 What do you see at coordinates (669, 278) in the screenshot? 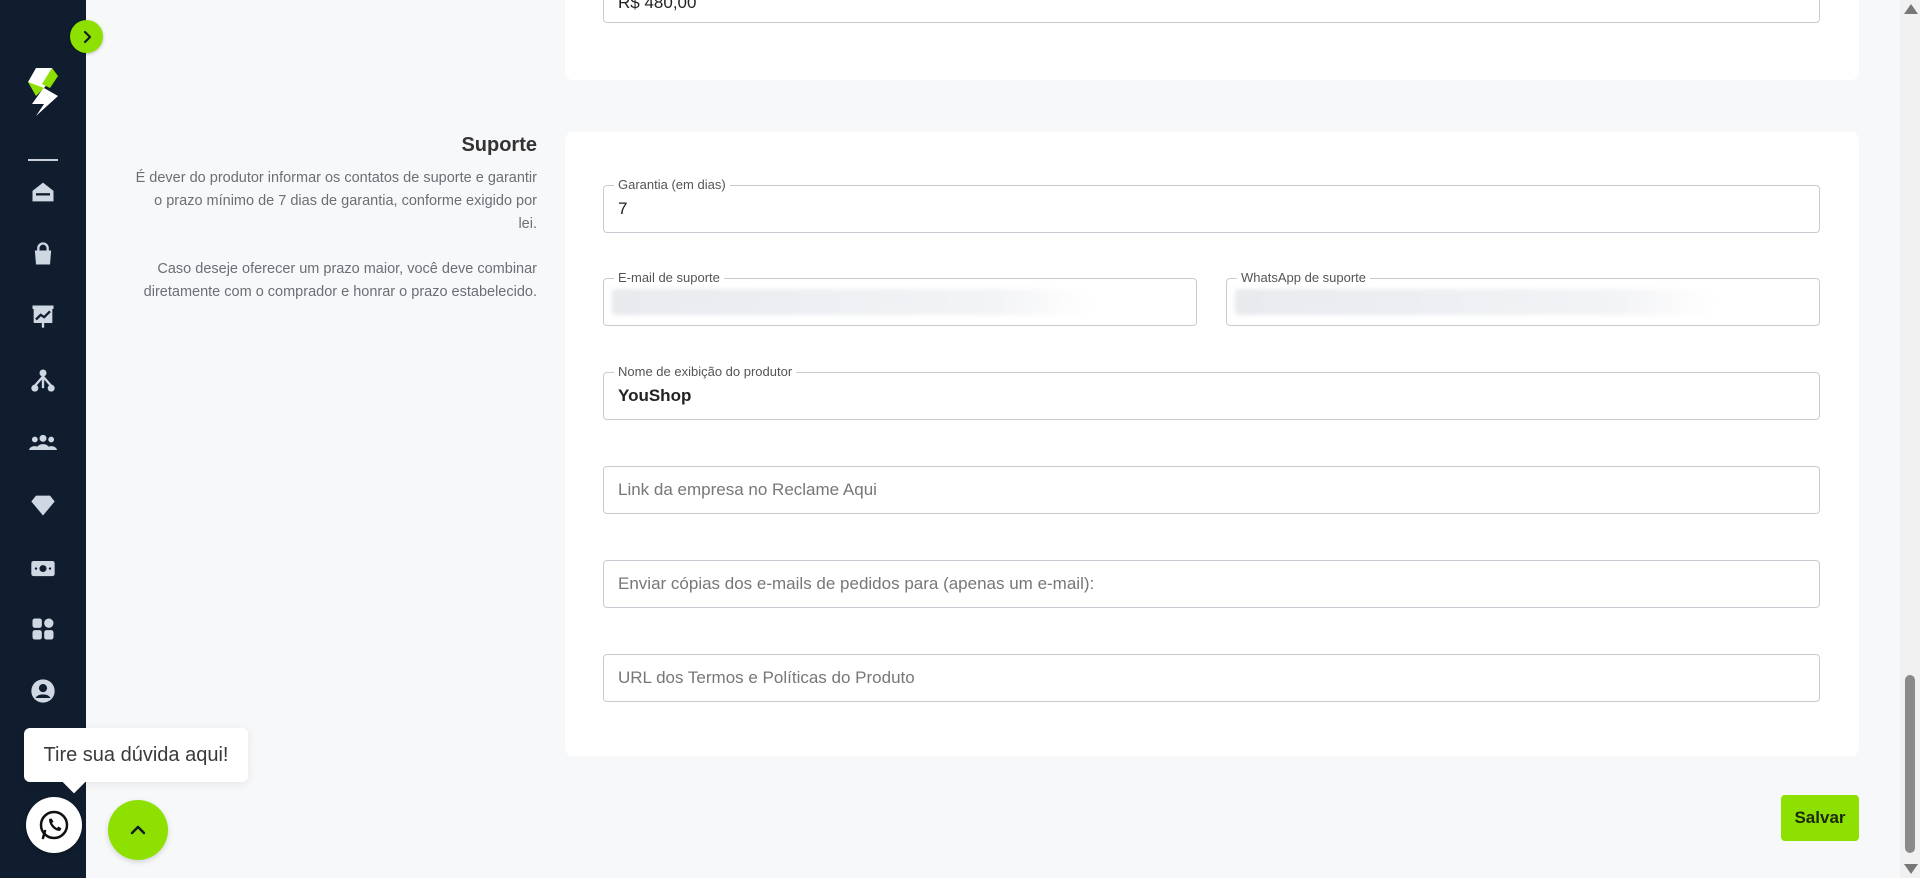
I see `support-email-label: E-mail de suporte` at bounding box center [669, 278].